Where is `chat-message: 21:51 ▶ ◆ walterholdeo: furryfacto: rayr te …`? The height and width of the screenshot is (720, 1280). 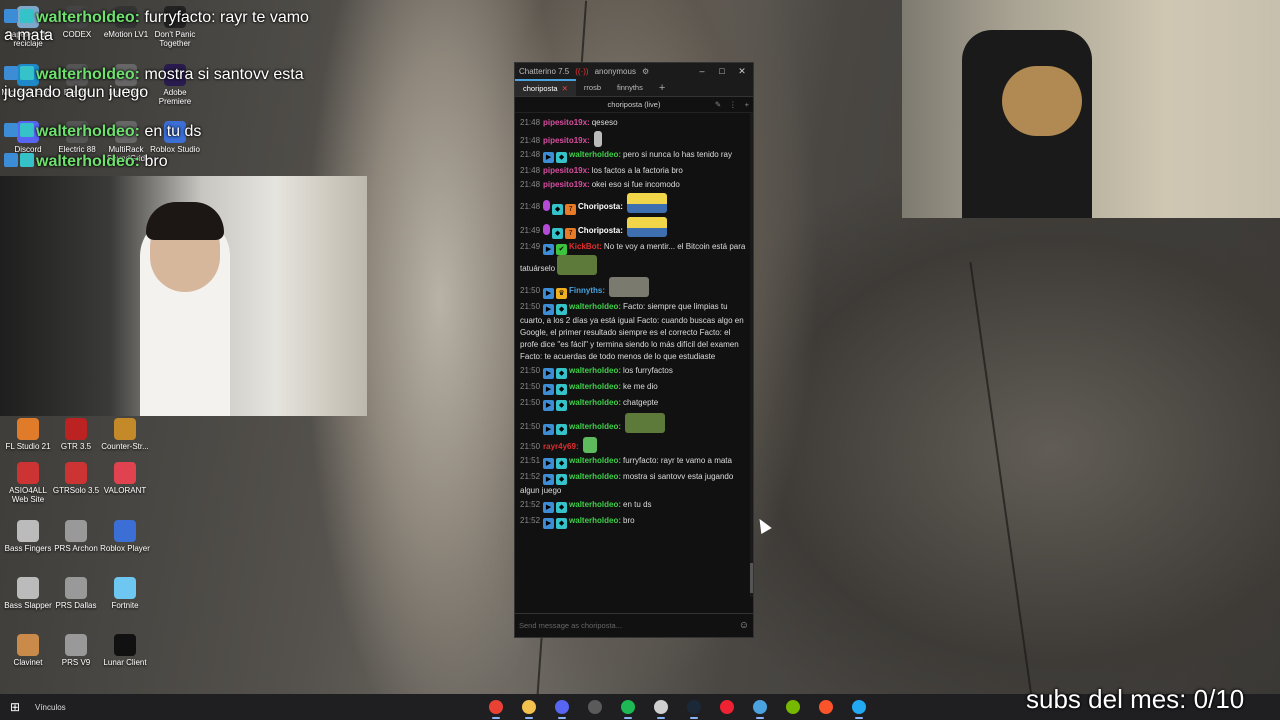 chat-message: 21:51 ▶ ◆ walterholdeo: furryfacto: rayr te … is located at coordinates (634, 462).